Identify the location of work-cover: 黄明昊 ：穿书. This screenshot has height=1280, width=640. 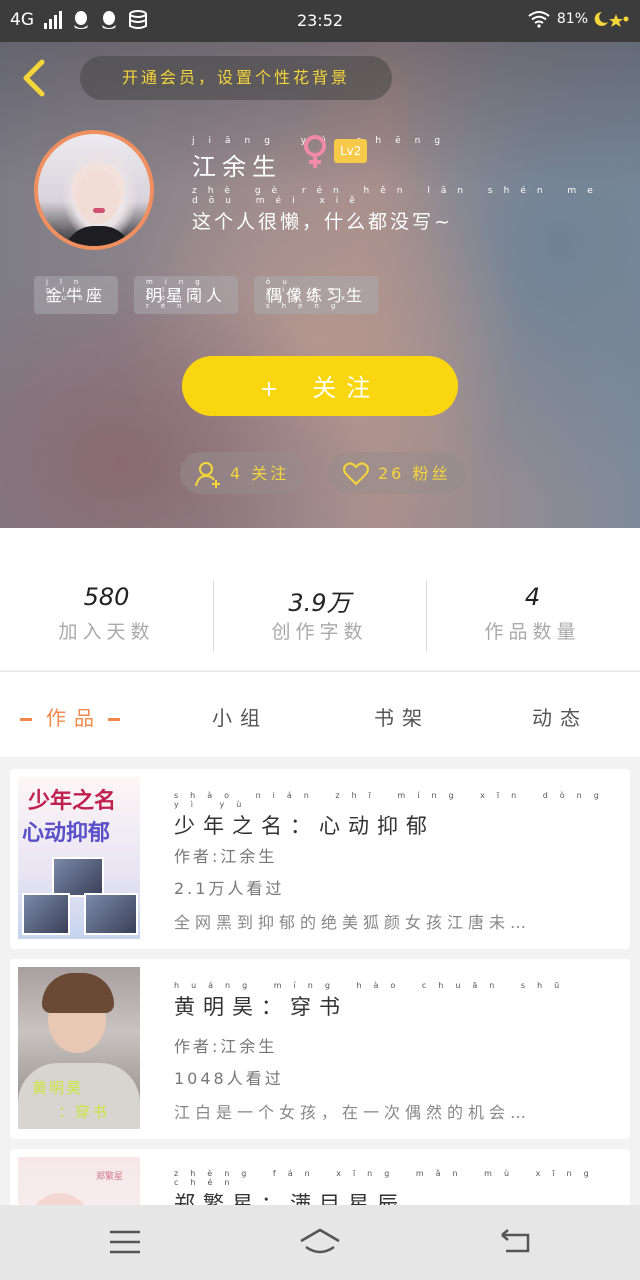
(79, 1048).